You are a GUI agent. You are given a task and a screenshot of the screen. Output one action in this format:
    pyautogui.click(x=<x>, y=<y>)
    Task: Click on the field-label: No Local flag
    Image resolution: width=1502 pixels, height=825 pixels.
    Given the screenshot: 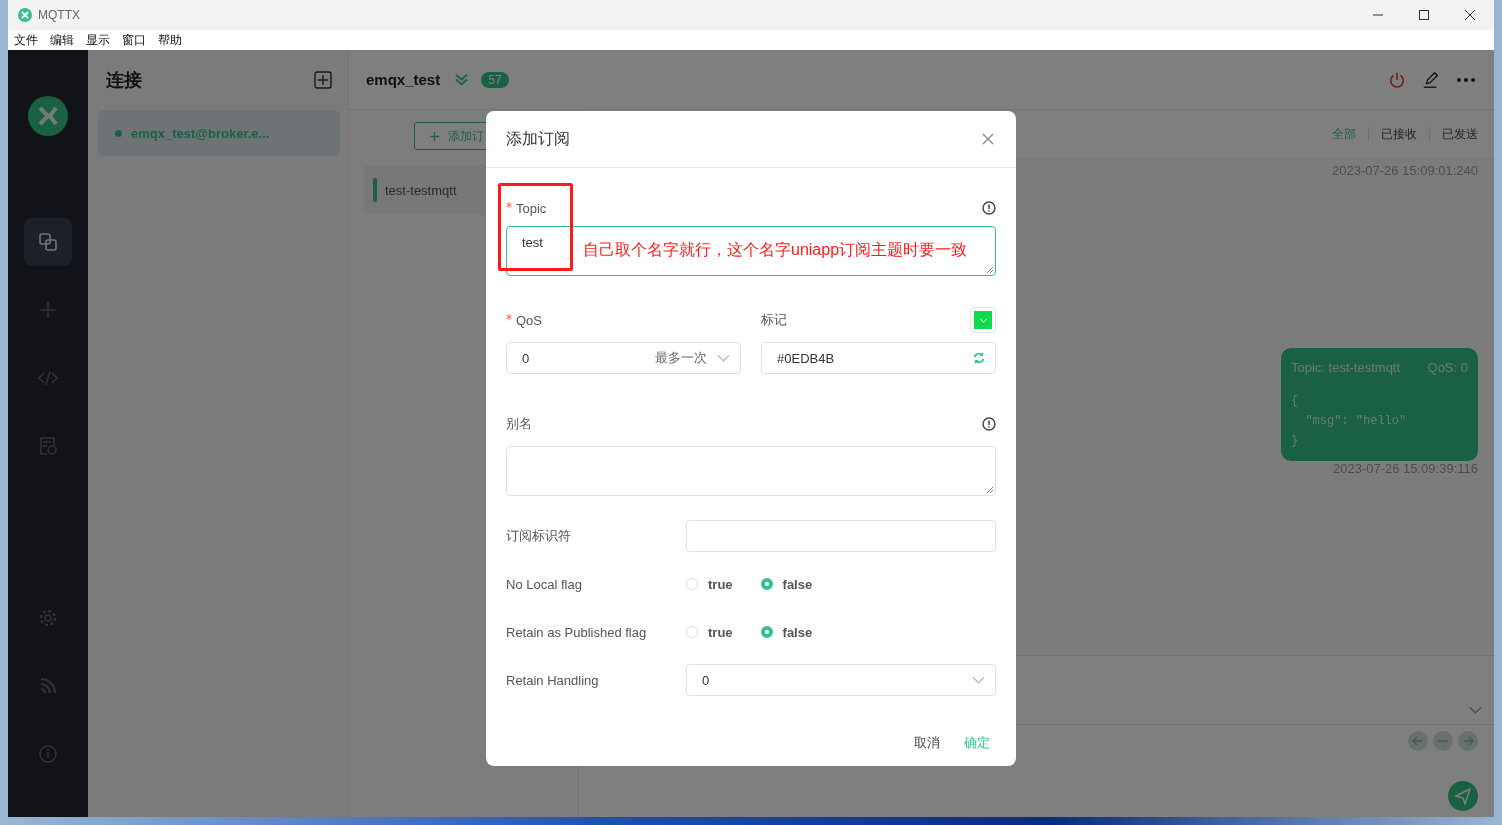 What is the action you would take?
    pyautogui.click(x=544, y=584)
    